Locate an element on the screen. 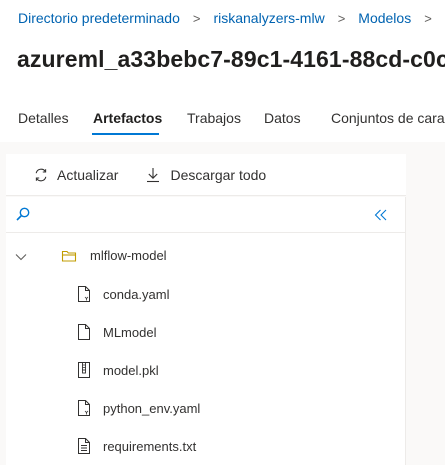 The height and width of the screenshot is (465, 445). chevron-down-icon is located at coordinates (21, 258).